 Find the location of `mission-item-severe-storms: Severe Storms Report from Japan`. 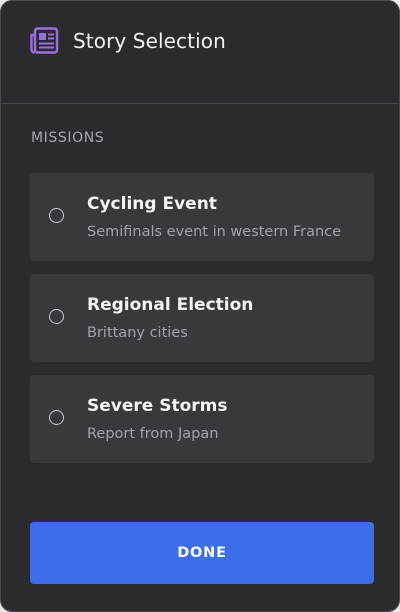

mission-item-severe-storms: Severe Storms Report from Japan is located at coordinates (202, 419).